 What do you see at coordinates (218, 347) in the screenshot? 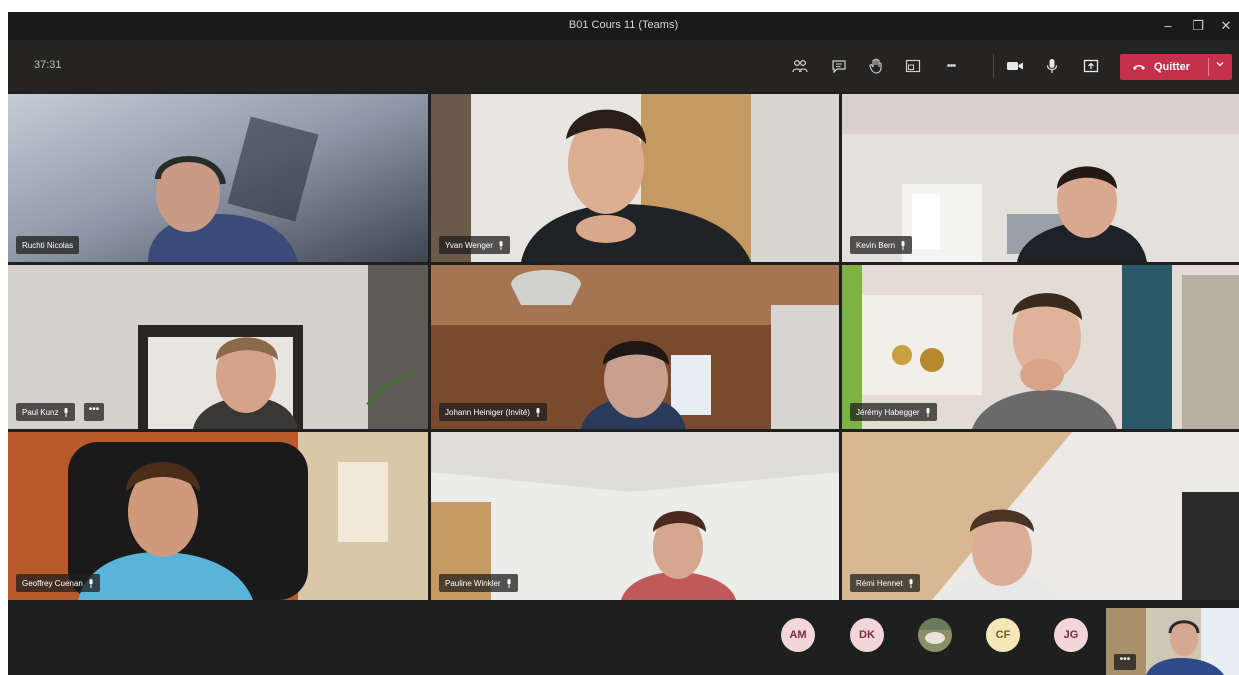
I see `video-tile: Paul Kunz •••` at bounding box center [218, 347].